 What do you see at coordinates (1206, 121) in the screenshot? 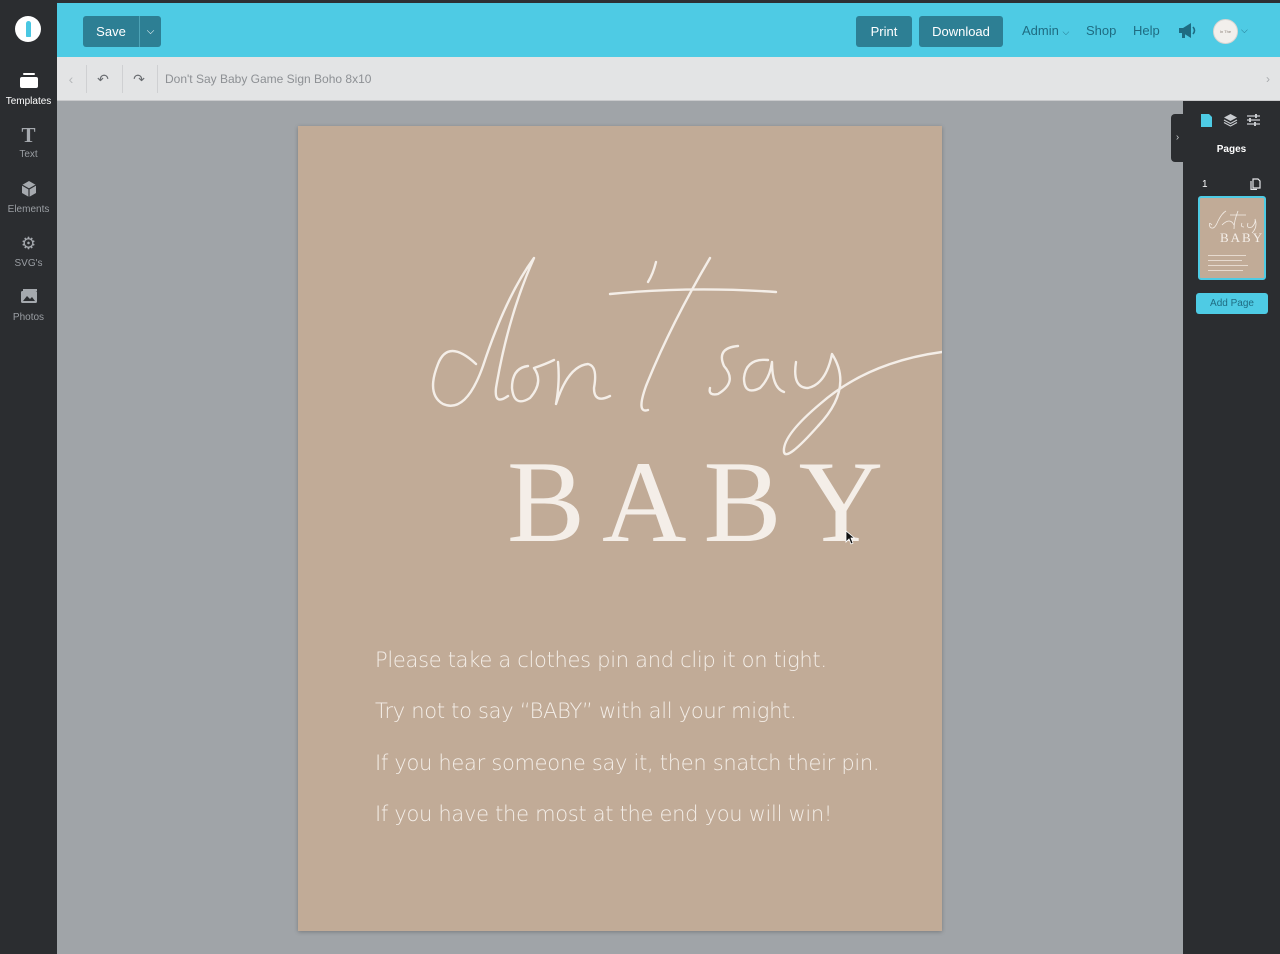
I see `pages-tab-icon` at bounding box center [1206, 121].